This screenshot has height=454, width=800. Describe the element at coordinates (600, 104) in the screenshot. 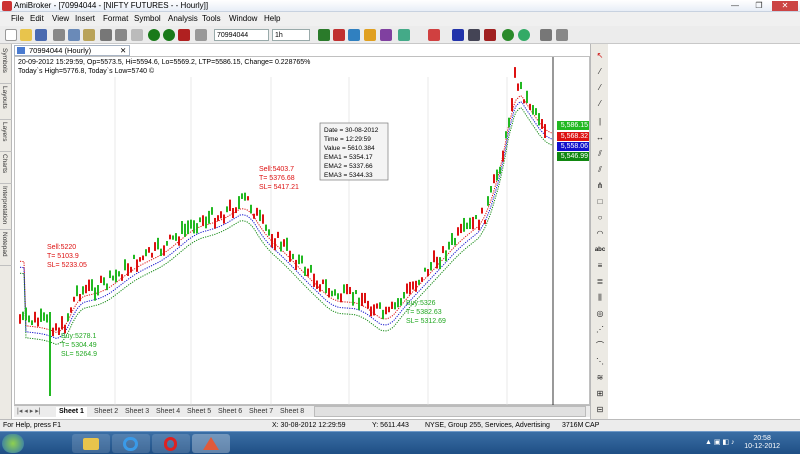

I see `extended-line-icon: ⁄` at that location.